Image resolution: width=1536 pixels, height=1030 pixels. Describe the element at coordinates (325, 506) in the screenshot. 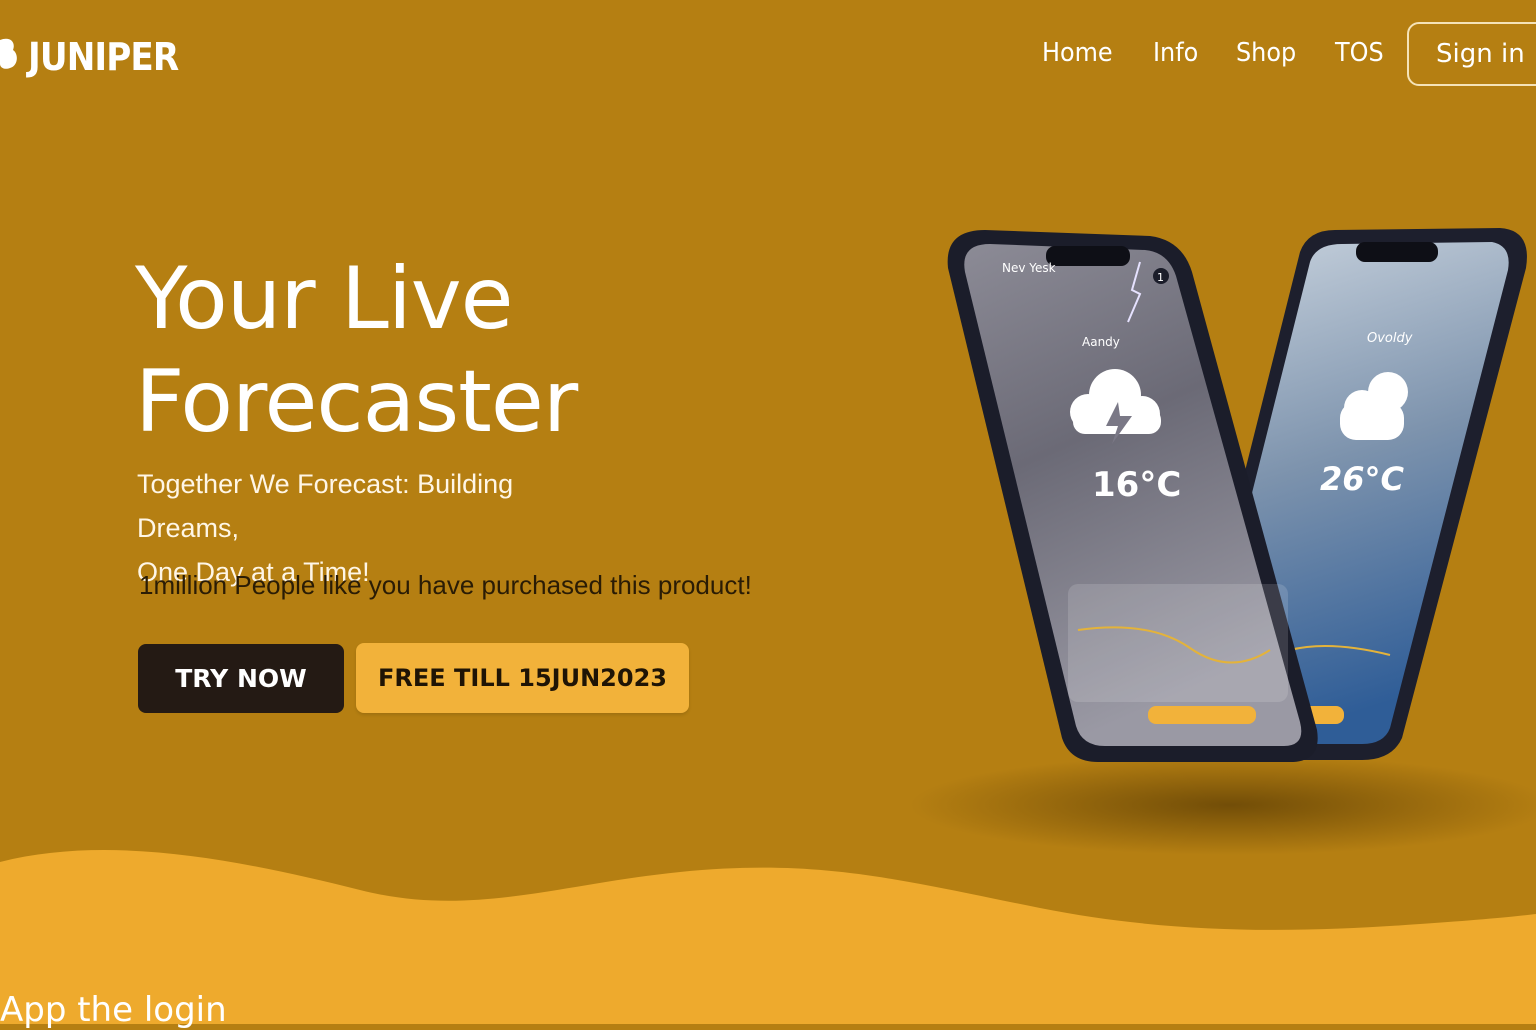

I see `hero-subtitle-line1: Together We Forecast: Building Dreams,` at that location.